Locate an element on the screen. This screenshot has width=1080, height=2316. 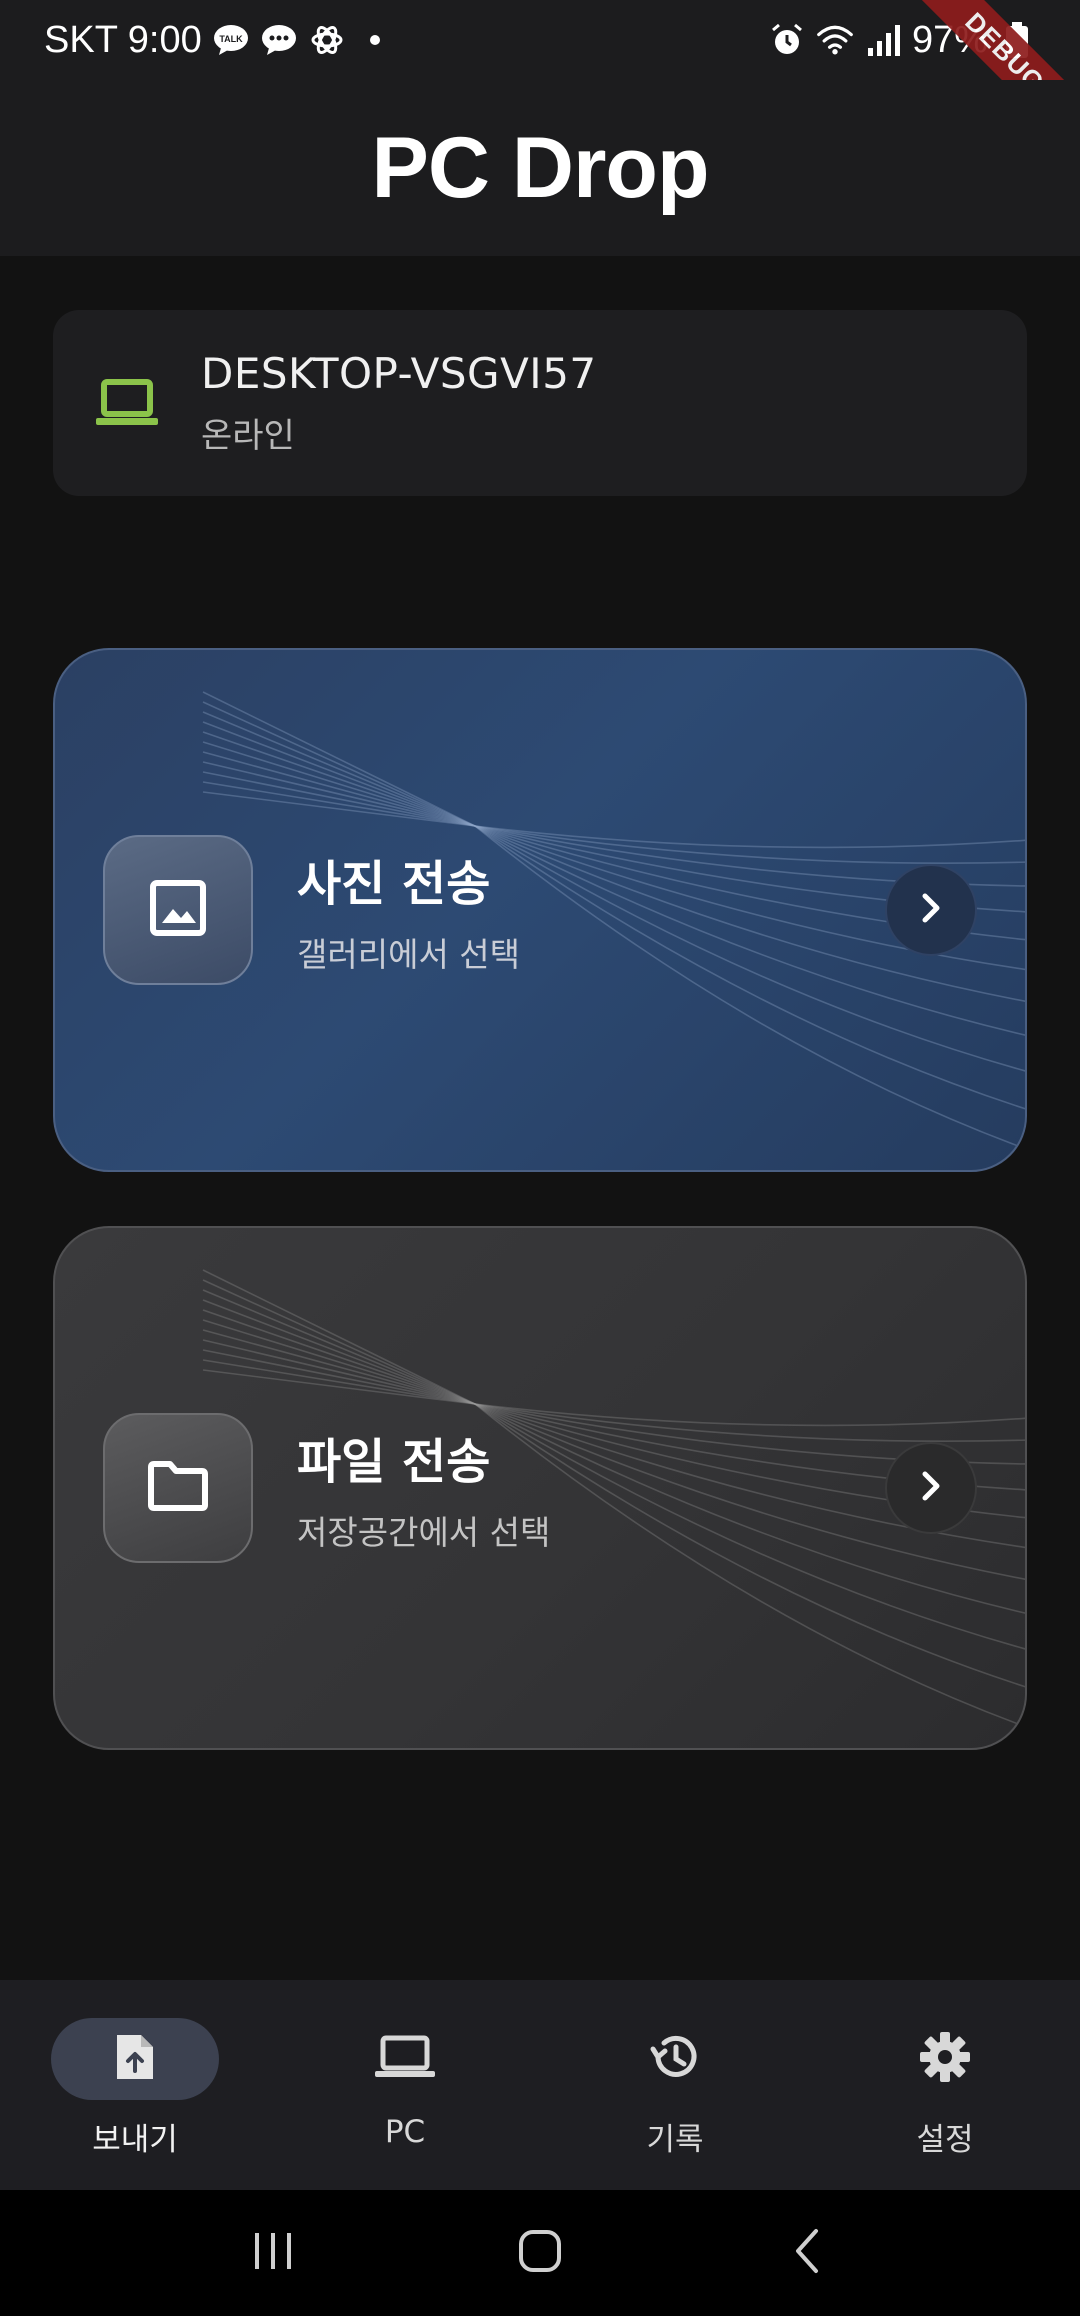
talk-icon: TALK is located at coordinates (231, 40).